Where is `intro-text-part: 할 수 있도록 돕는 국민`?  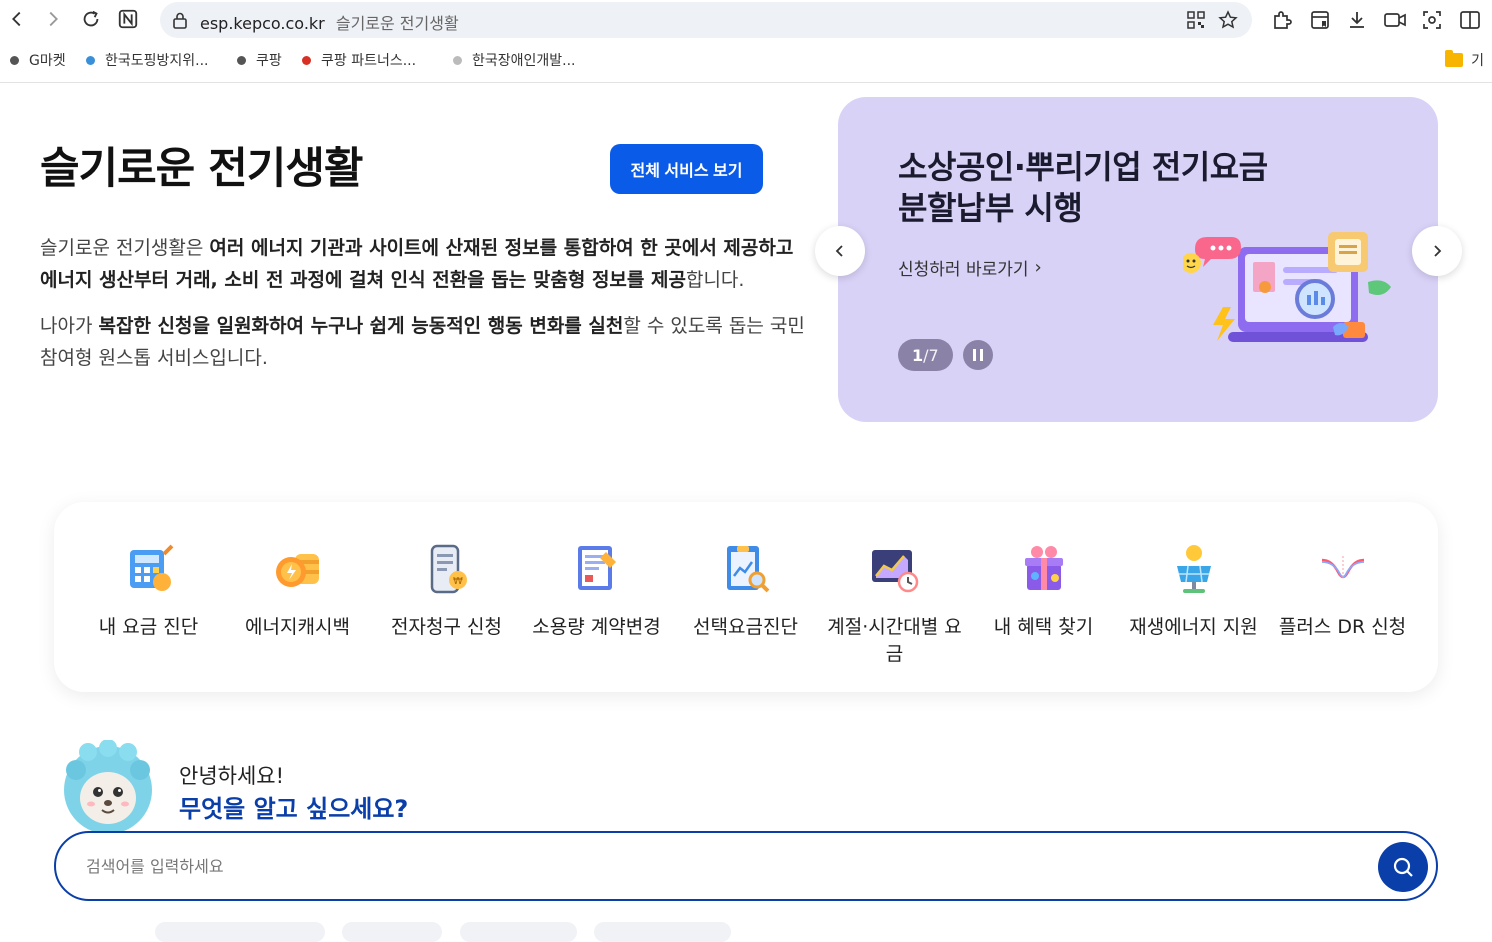
intro-text-part: 할 수 있도록 돕는 국민 is located at coordinates (714, 326).